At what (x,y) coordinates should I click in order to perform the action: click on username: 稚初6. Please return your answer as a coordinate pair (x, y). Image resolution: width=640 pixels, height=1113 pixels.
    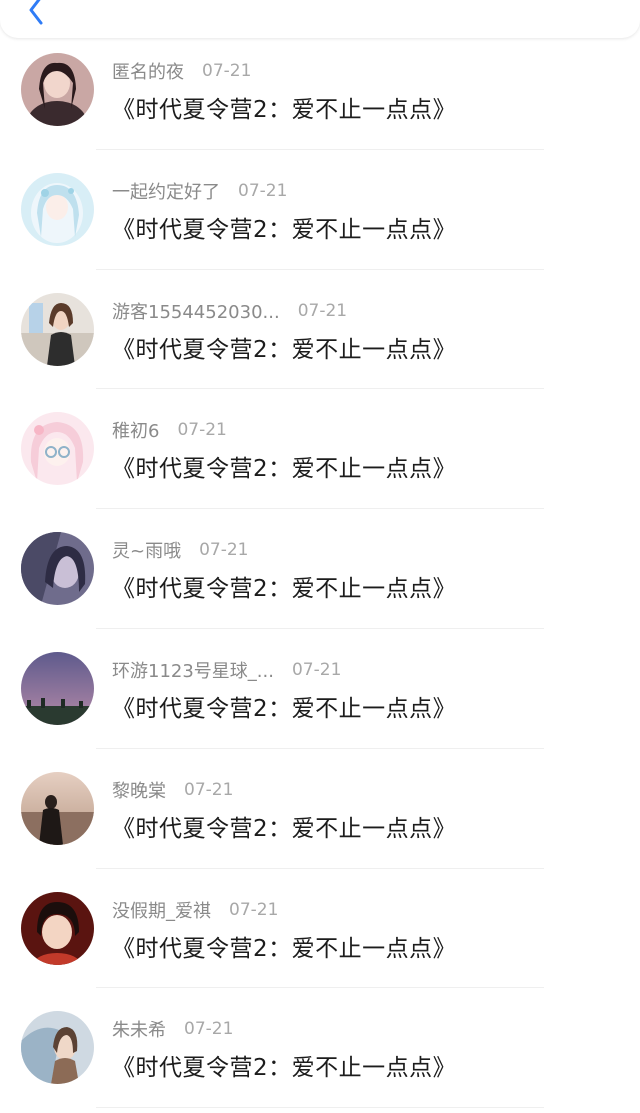
    Looking at the image, I should click on (135, 430).